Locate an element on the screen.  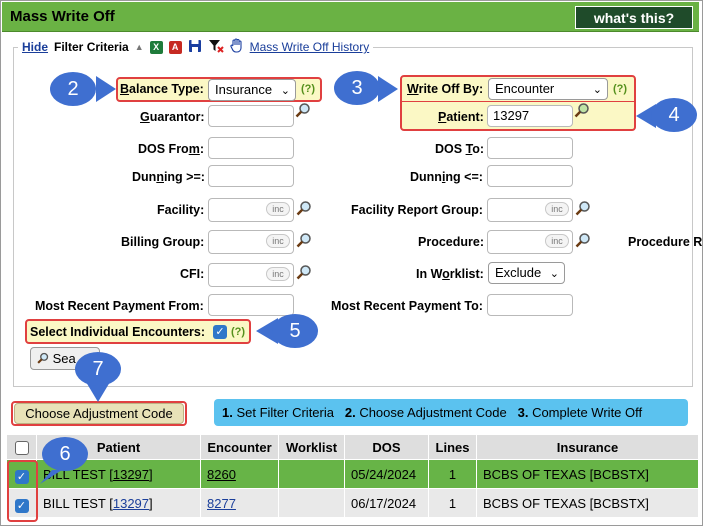
select-all-checkbox is located at coordinates (21, 447).